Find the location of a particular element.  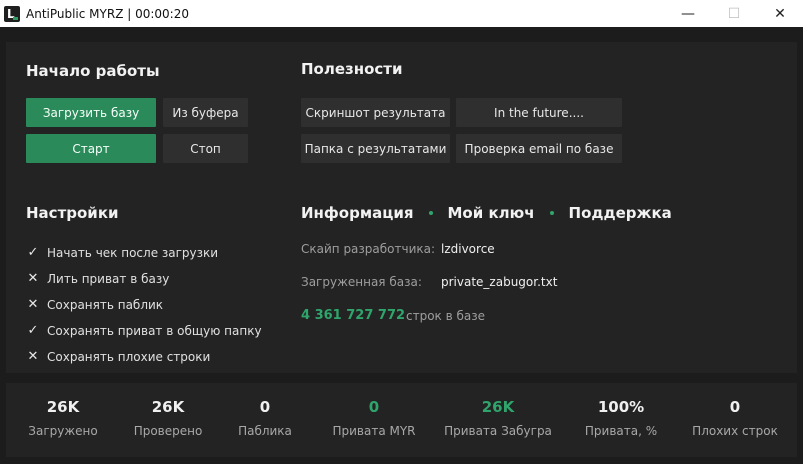

stat-public: 0 Паблика is located at coordinates (265, 410).